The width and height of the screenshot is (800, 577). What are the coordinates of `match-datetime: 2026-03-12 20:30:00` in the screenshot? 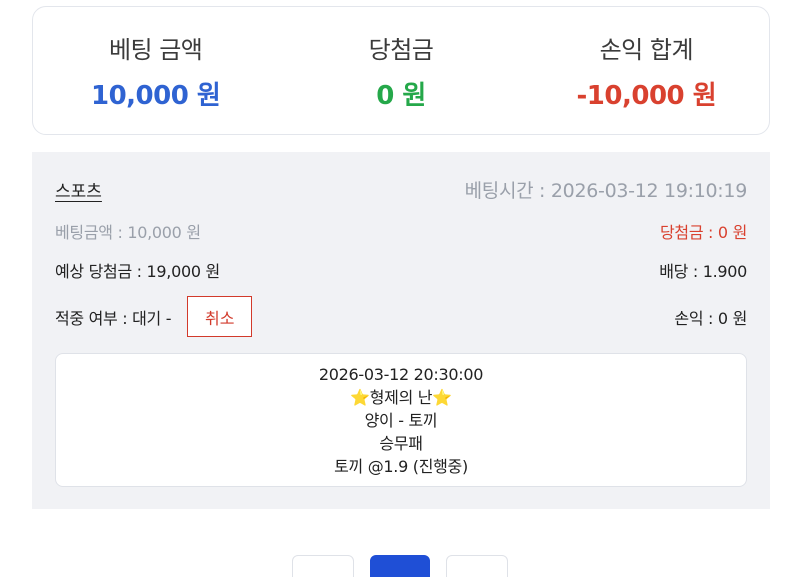 It's located at (401, 374).